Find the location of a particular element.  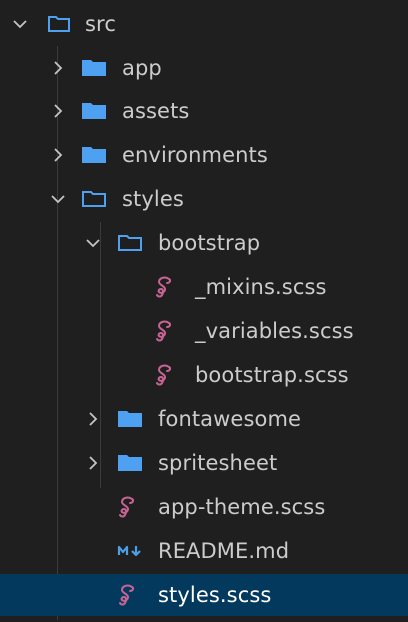

tree-item-fontawesome: fontawesome is located at coordinates (204, 419).